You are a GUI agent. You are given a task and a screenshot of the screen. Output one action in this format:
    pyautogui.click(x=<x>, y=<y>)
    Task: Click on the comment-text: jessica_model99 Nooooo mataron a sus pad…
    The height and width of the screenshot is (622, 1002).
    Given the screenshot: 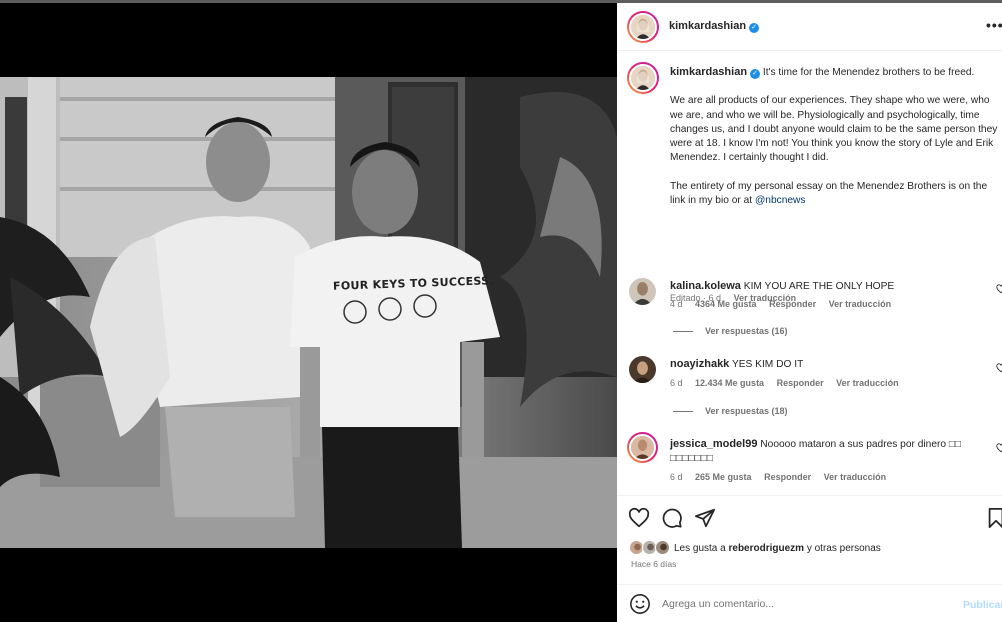 What is the action you would take?
    pyautogui.click(x=820, y=451)
    